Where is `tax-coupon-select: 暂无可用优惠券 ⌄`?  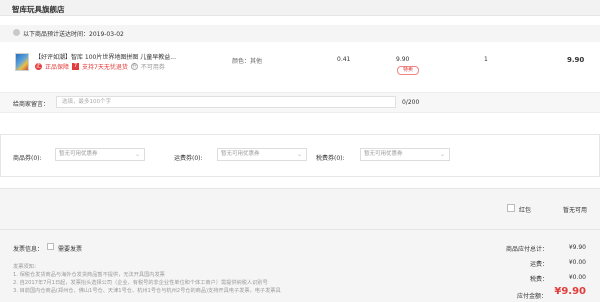
tax-coupon-select: 暂无可用优惠券 ⌄ is located at coordinates (405, 154).